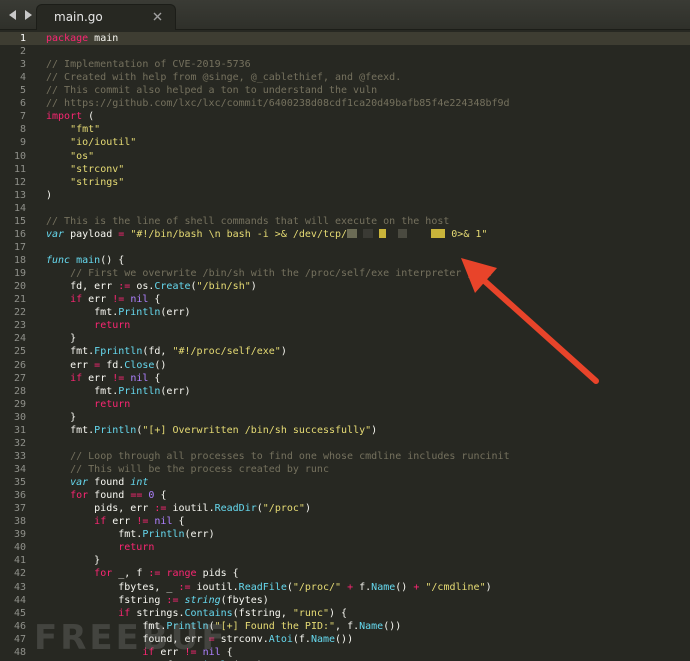  What do you see at coordinates (142, 287) in the screenshot?
I see `code-token: os.` at bounding box center [142, 287].